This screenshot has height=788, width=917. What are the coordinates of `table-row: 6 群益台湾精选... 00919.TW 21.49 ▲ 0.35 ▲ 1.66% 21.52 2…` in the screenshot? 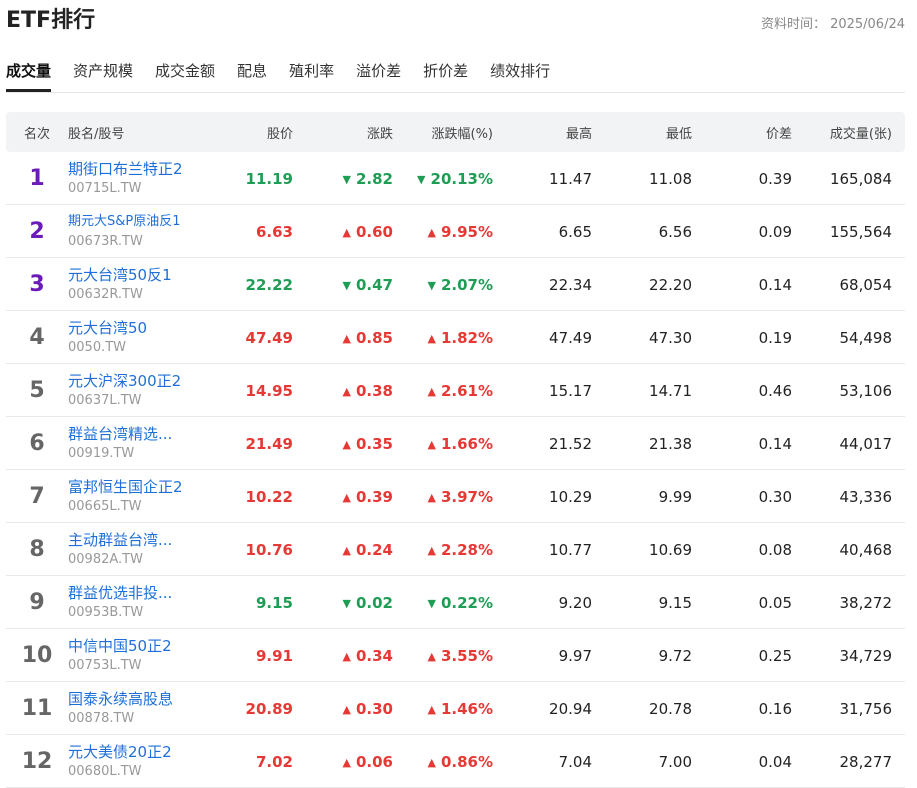 It's located at (455, 443).